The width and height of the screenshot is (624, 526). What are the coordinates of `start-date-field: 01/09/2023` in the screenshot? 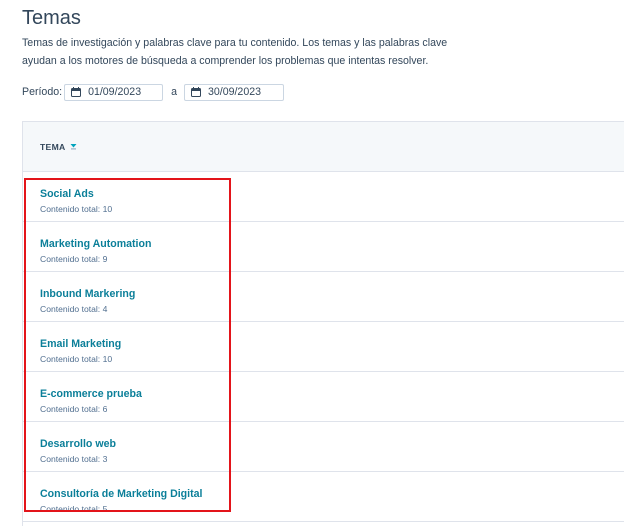 It's located at (114, 92).